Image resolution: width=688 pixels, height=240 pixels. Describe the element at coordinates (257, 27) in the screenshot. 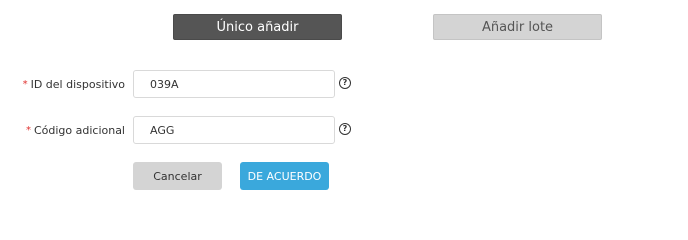

I see `tab-single-add: Único añadir` at that location.